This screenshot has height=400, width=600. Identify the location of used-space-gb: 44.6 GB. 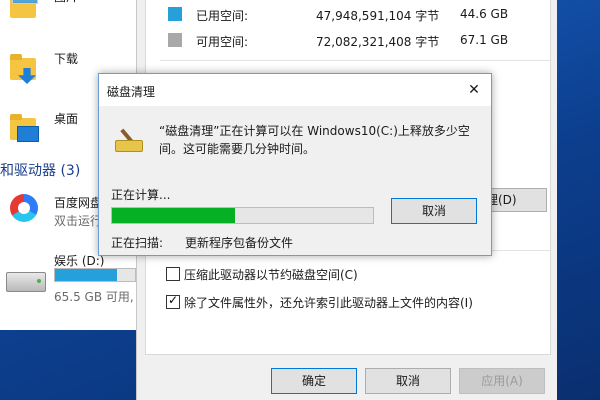
(484, 14).